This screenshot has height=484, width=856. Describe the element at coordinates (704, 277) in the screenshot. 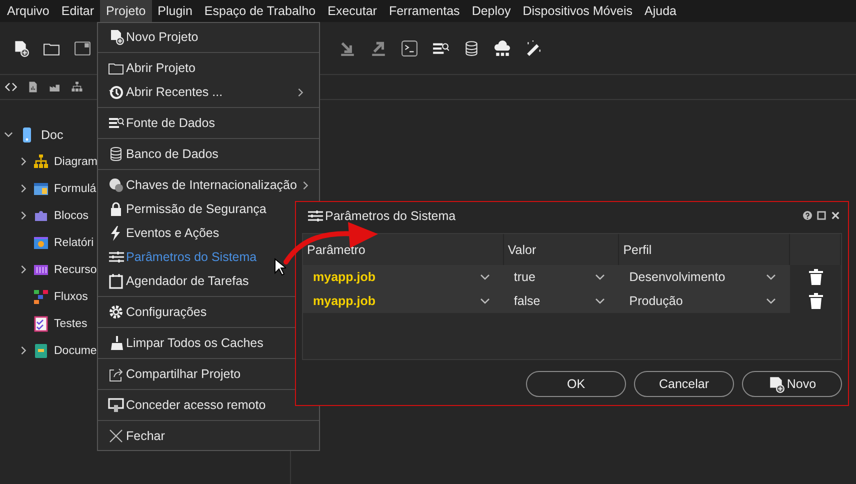

I see `profile-select: Desenvolvimento` at that location.